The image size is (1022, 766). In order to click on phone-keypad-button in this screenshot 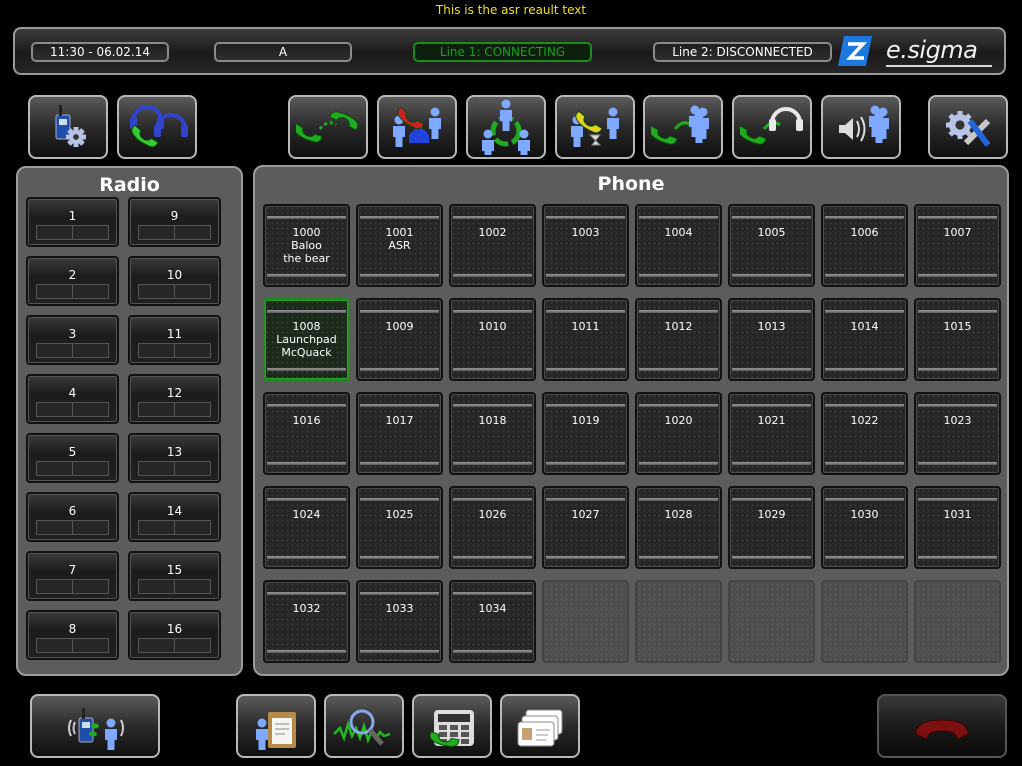, I will do `click(452, 726)`.